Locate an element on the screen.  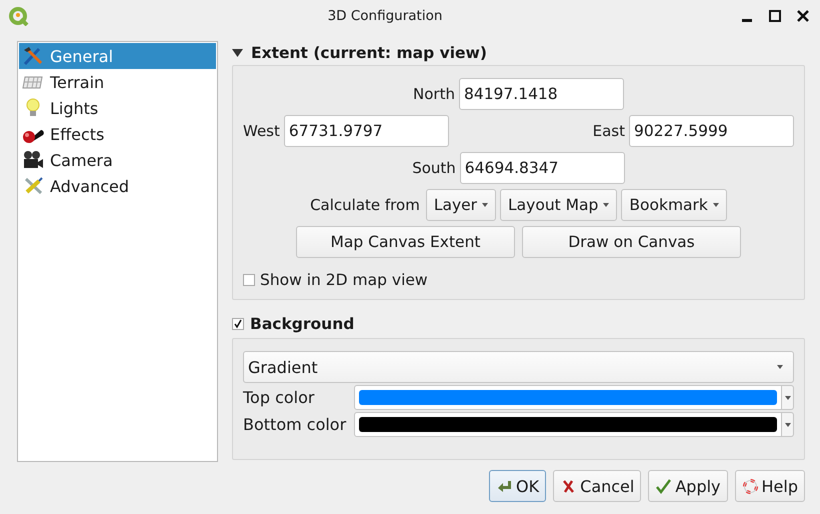
movie-camera-icon is located at coordinates (33, 160).